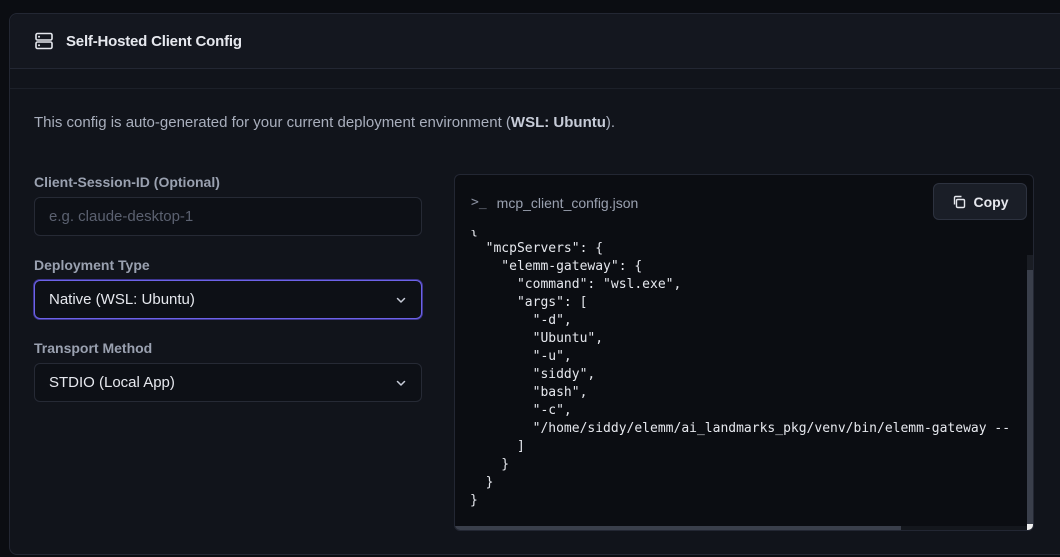 This screenshot has width=1060, height=557. Describe the element at coordinates (228, 299) in the screenshot. I see `deployment-type-select: Native (WSL: Ubuntu)` at that location.